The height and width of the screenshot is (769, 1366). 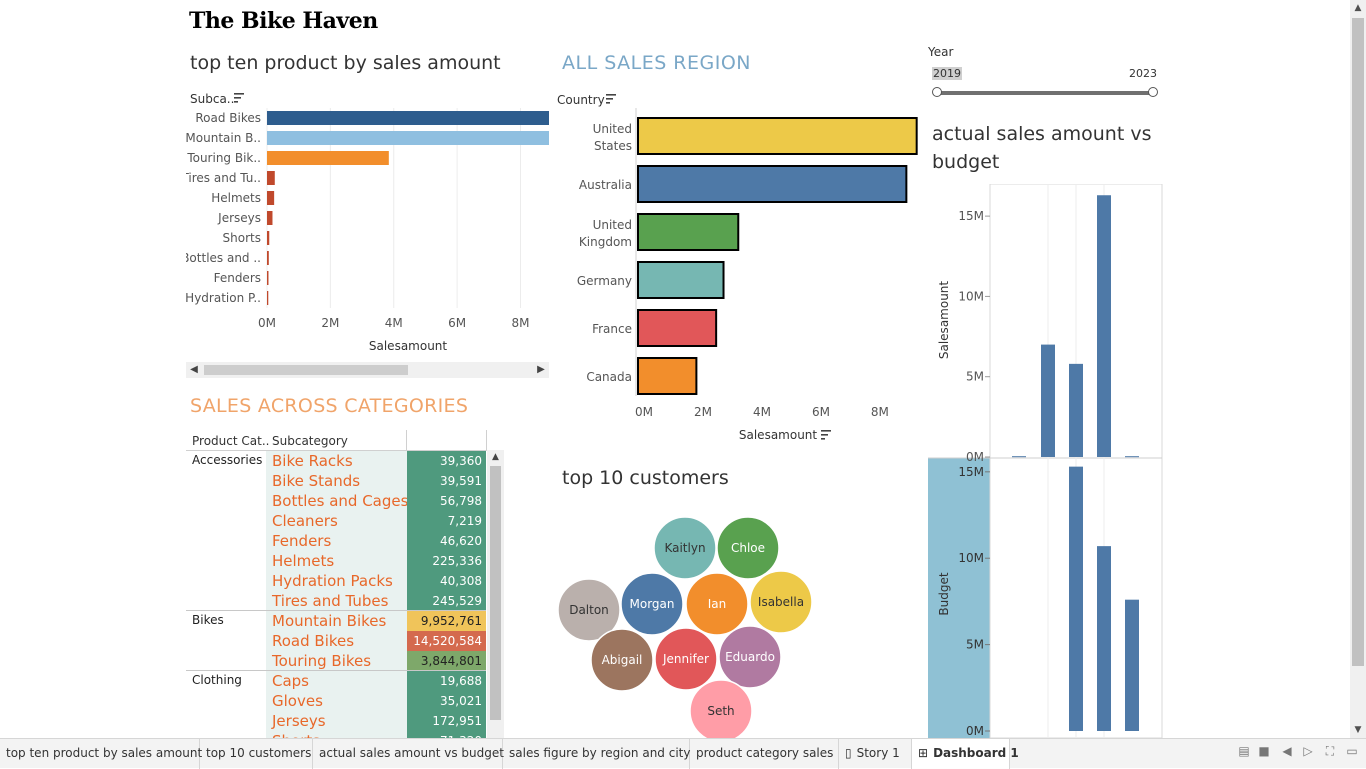 I want to click on country-label: States, so click(x=613, y=146).